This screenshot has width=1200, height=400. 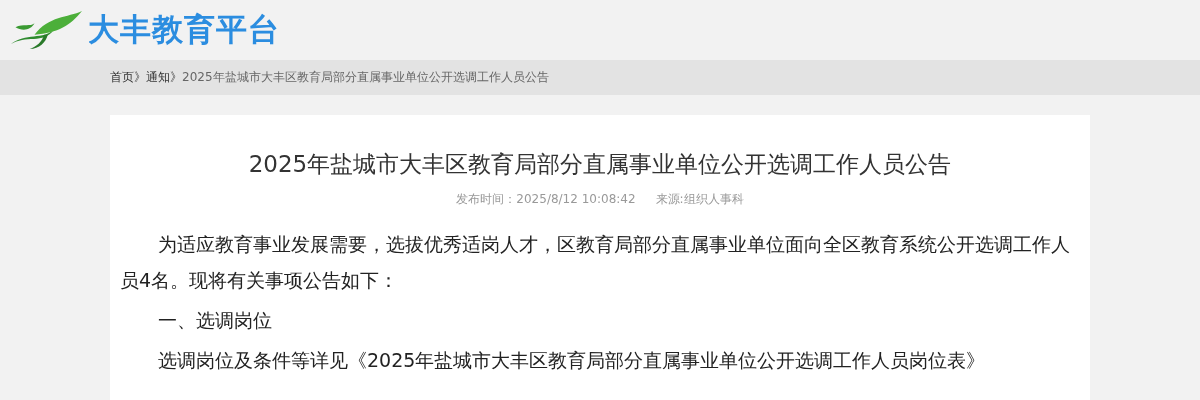 I want to click on article-source: 来源:组织人事科, so click(x=699, y=199).